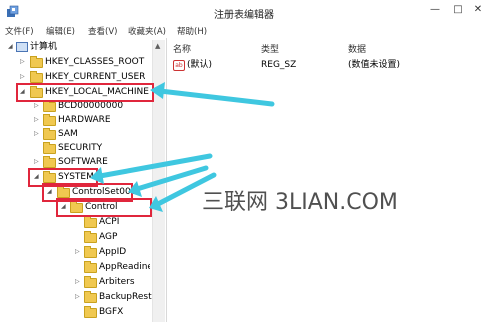 This screenshot has width=488, height=322. I want to click on watermark-text: 三联网 3LIAN.COM, so click(300, 202).